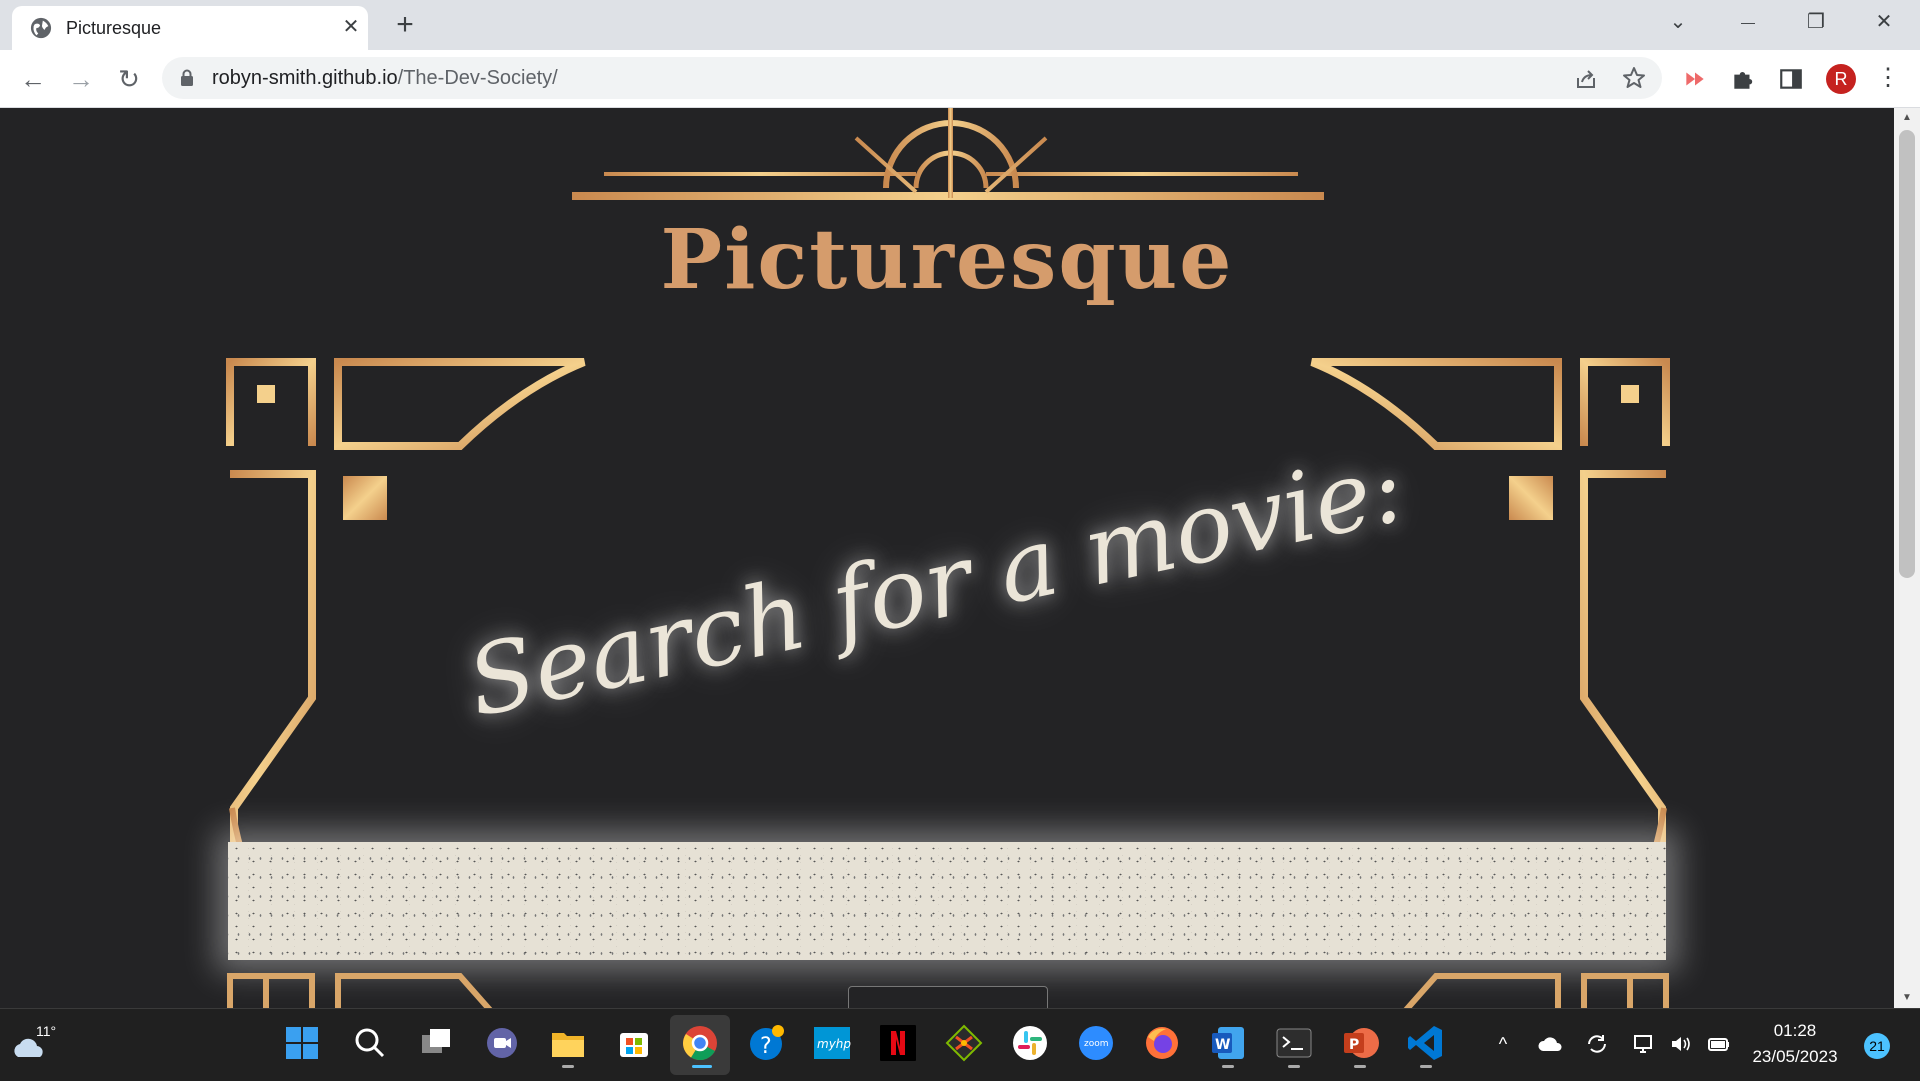  Describe the element at coordinates (960, 25) in the screenshot. I see `tab-strip: Picturesque ✕ + ⌄ — ❐ ✕` at that location.